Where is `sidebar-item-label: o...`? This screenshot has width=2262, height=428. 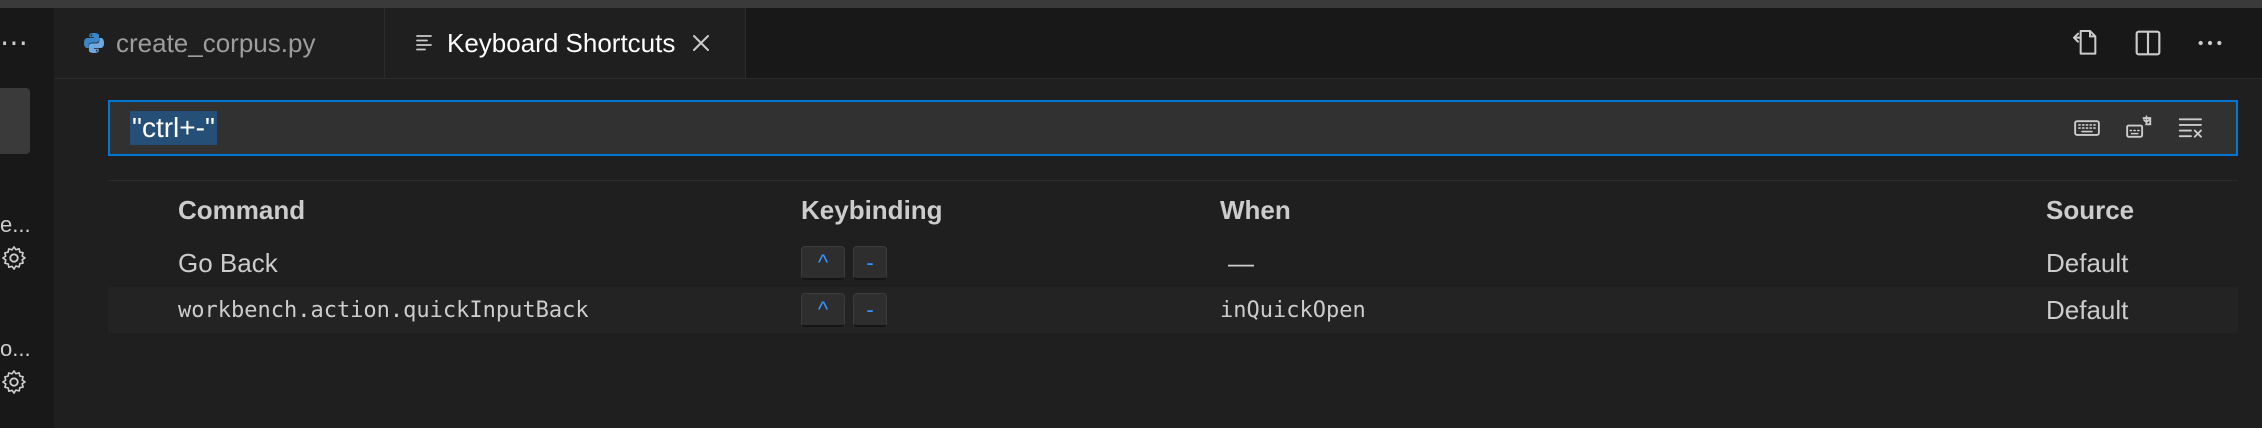
sidebar-item-label: o... is located at coordinates (15, 348).